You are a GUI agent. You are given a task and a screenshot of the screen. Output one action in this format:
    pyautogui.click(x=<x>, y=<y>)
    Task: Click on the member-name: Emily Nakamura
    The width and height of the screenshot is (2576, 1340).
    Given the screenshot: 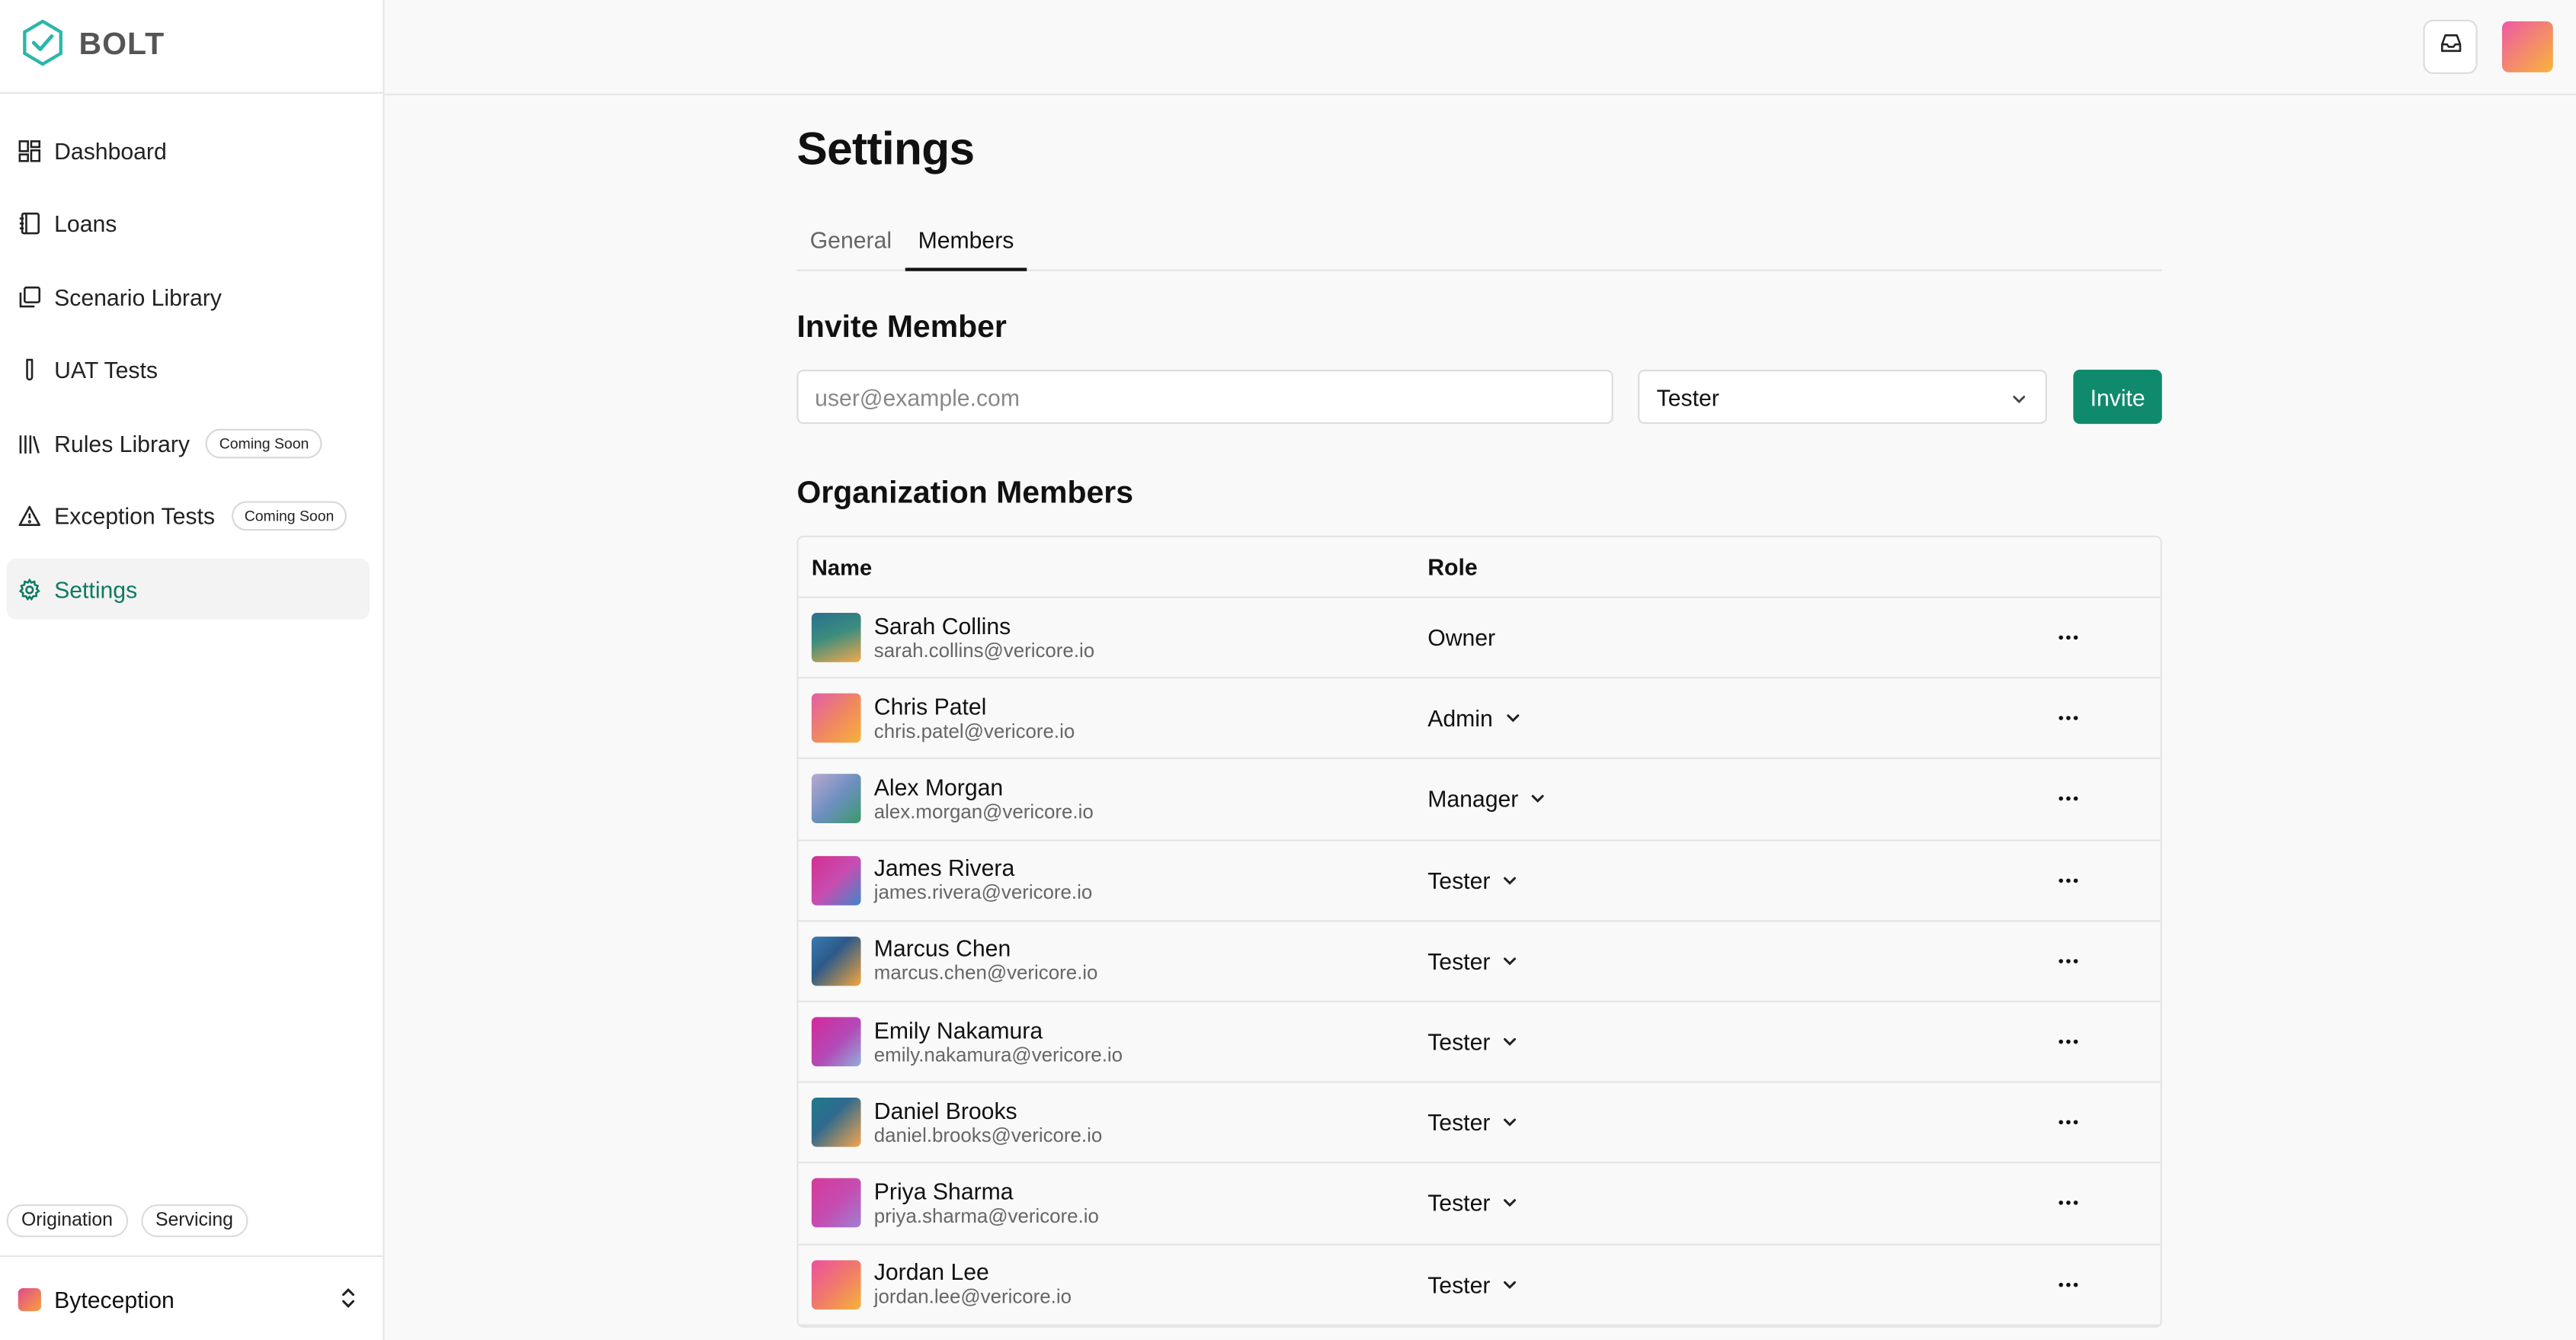 What is the action you would take?
    pyautogui.click(x=958, y=1029)
    